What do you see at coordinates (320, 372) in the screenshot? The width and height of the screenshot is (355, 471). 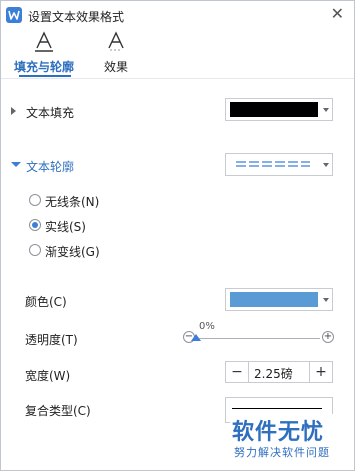 I see `width-increase-button: +` at bounding box center [320, 372].